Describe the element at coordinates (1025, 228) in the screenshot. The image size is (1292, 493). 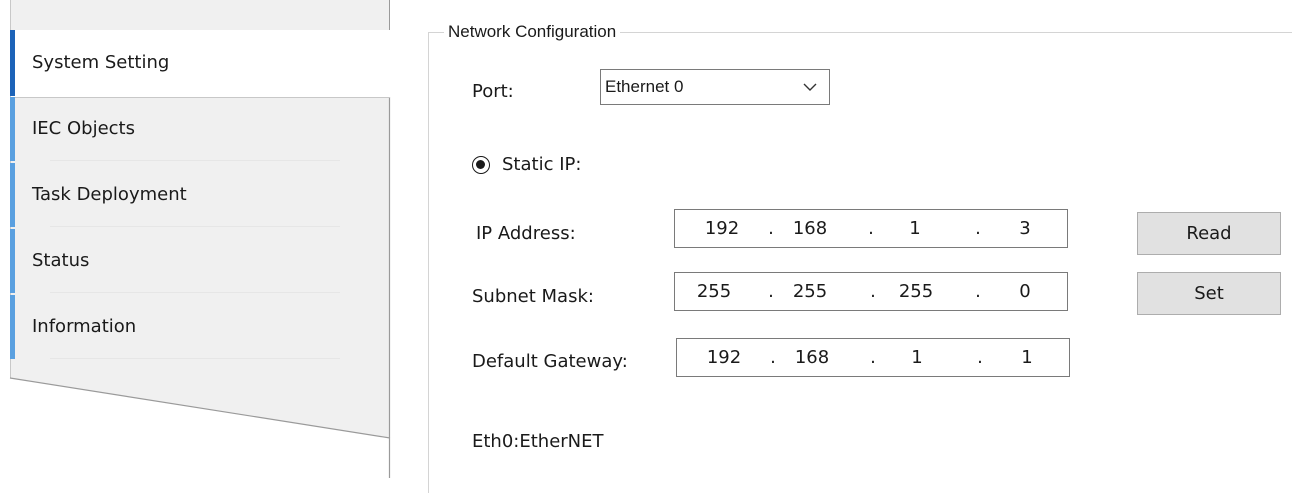
I see `ip-octet-4: 3` at that location.